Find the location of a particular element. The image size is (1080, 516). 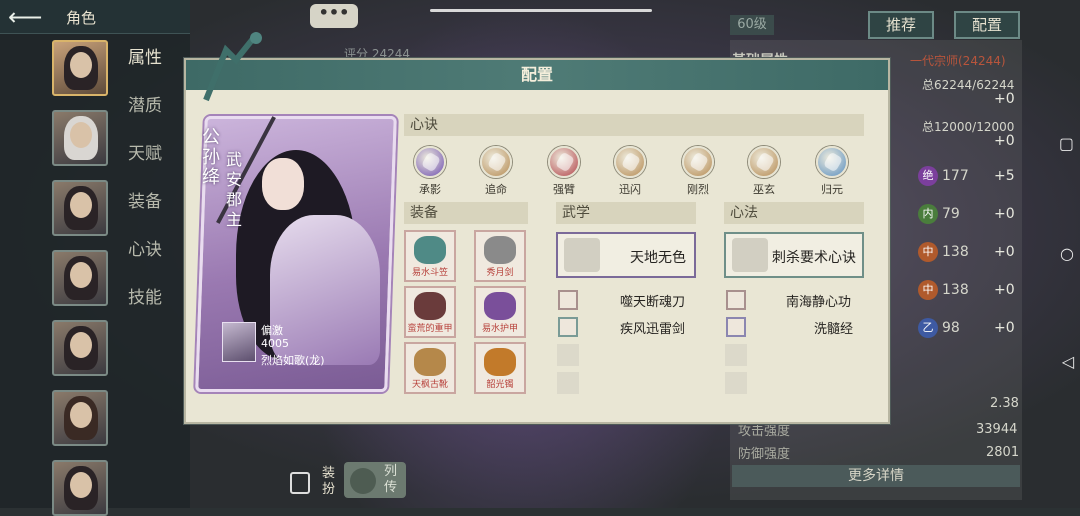

skill-label: 巫玄 is located at coordinates (764, 189).